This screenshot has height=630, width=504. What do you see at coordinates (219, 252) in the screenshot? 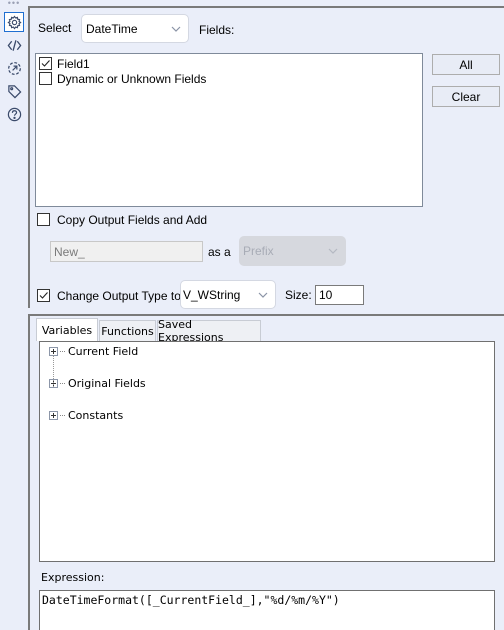
I see `as-a-label: as a` at bounding box center [219, 252].